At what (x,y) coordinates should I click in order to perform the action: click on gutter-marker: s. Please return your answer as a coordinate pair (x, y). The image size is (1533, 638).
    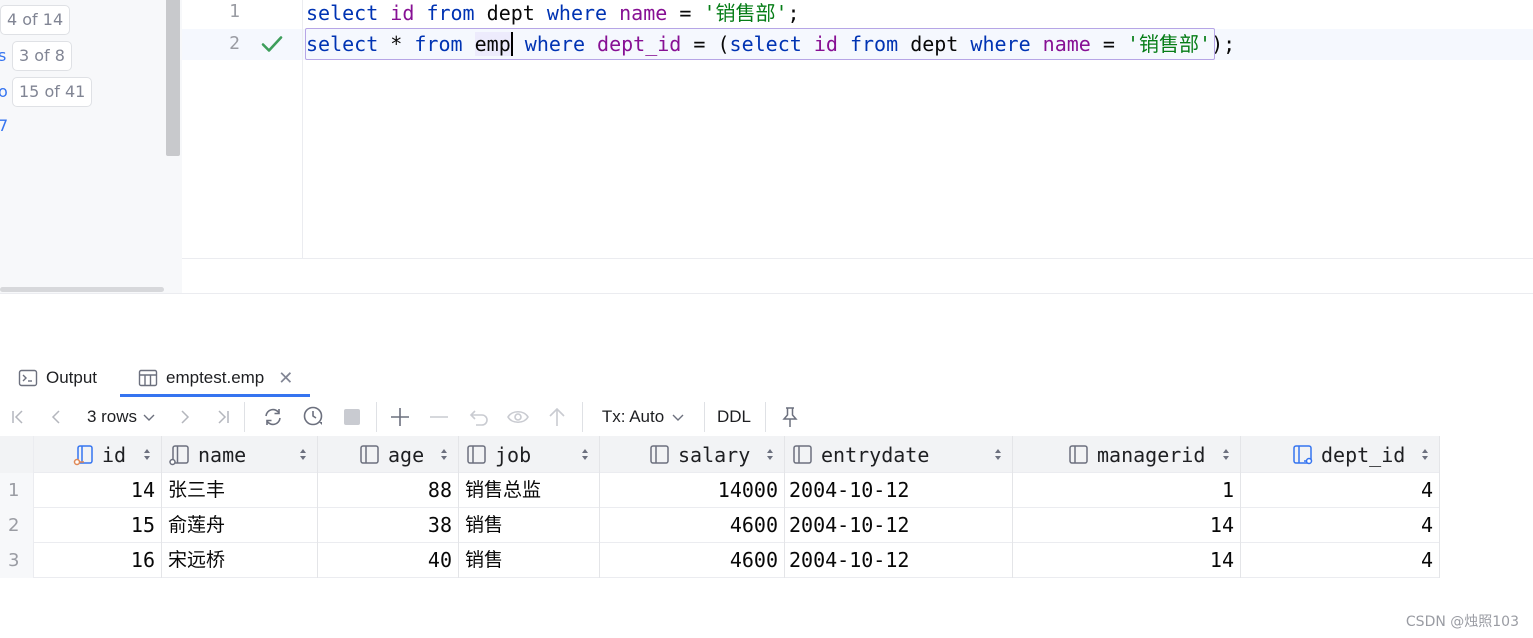
    Looking at the image, I should click on (3, 55).